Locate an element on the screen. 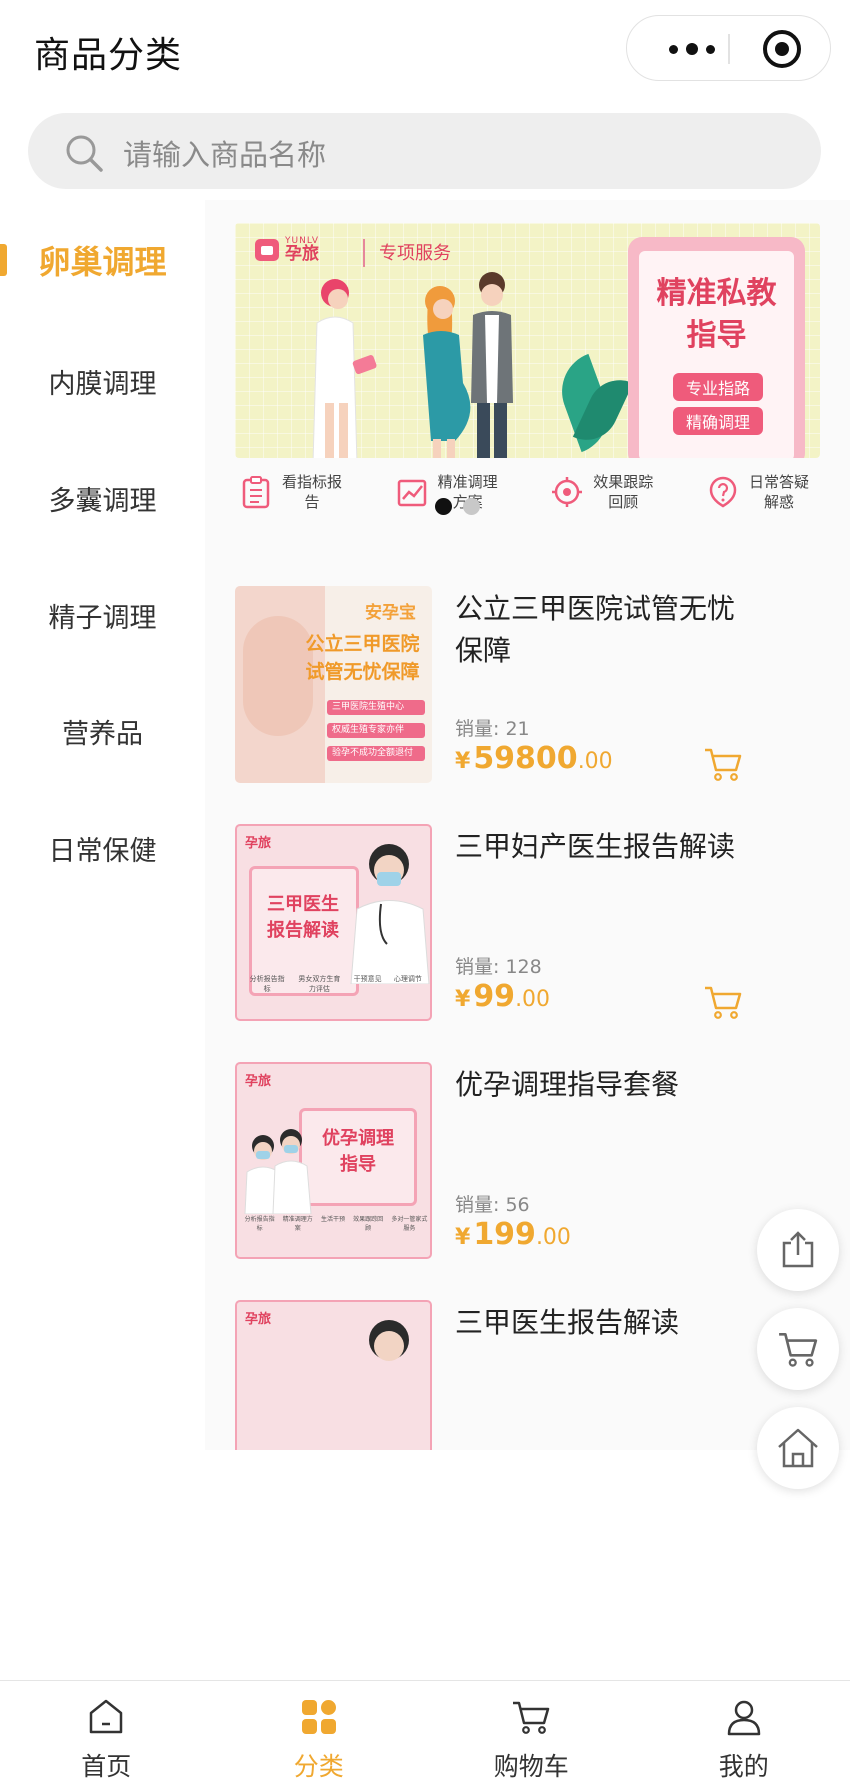  more-dots-icon is located at coordinates (692, 49).